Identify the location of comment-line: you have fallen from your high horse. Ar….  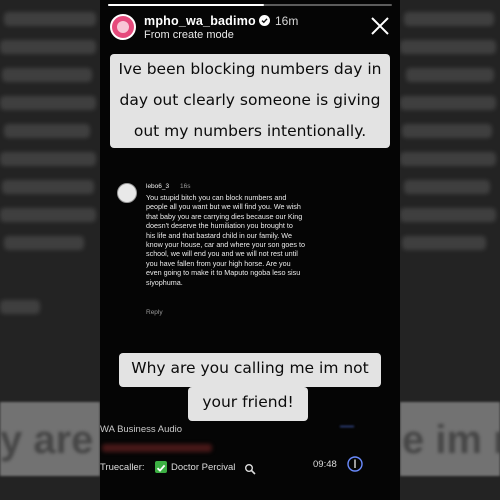
(218, 263).